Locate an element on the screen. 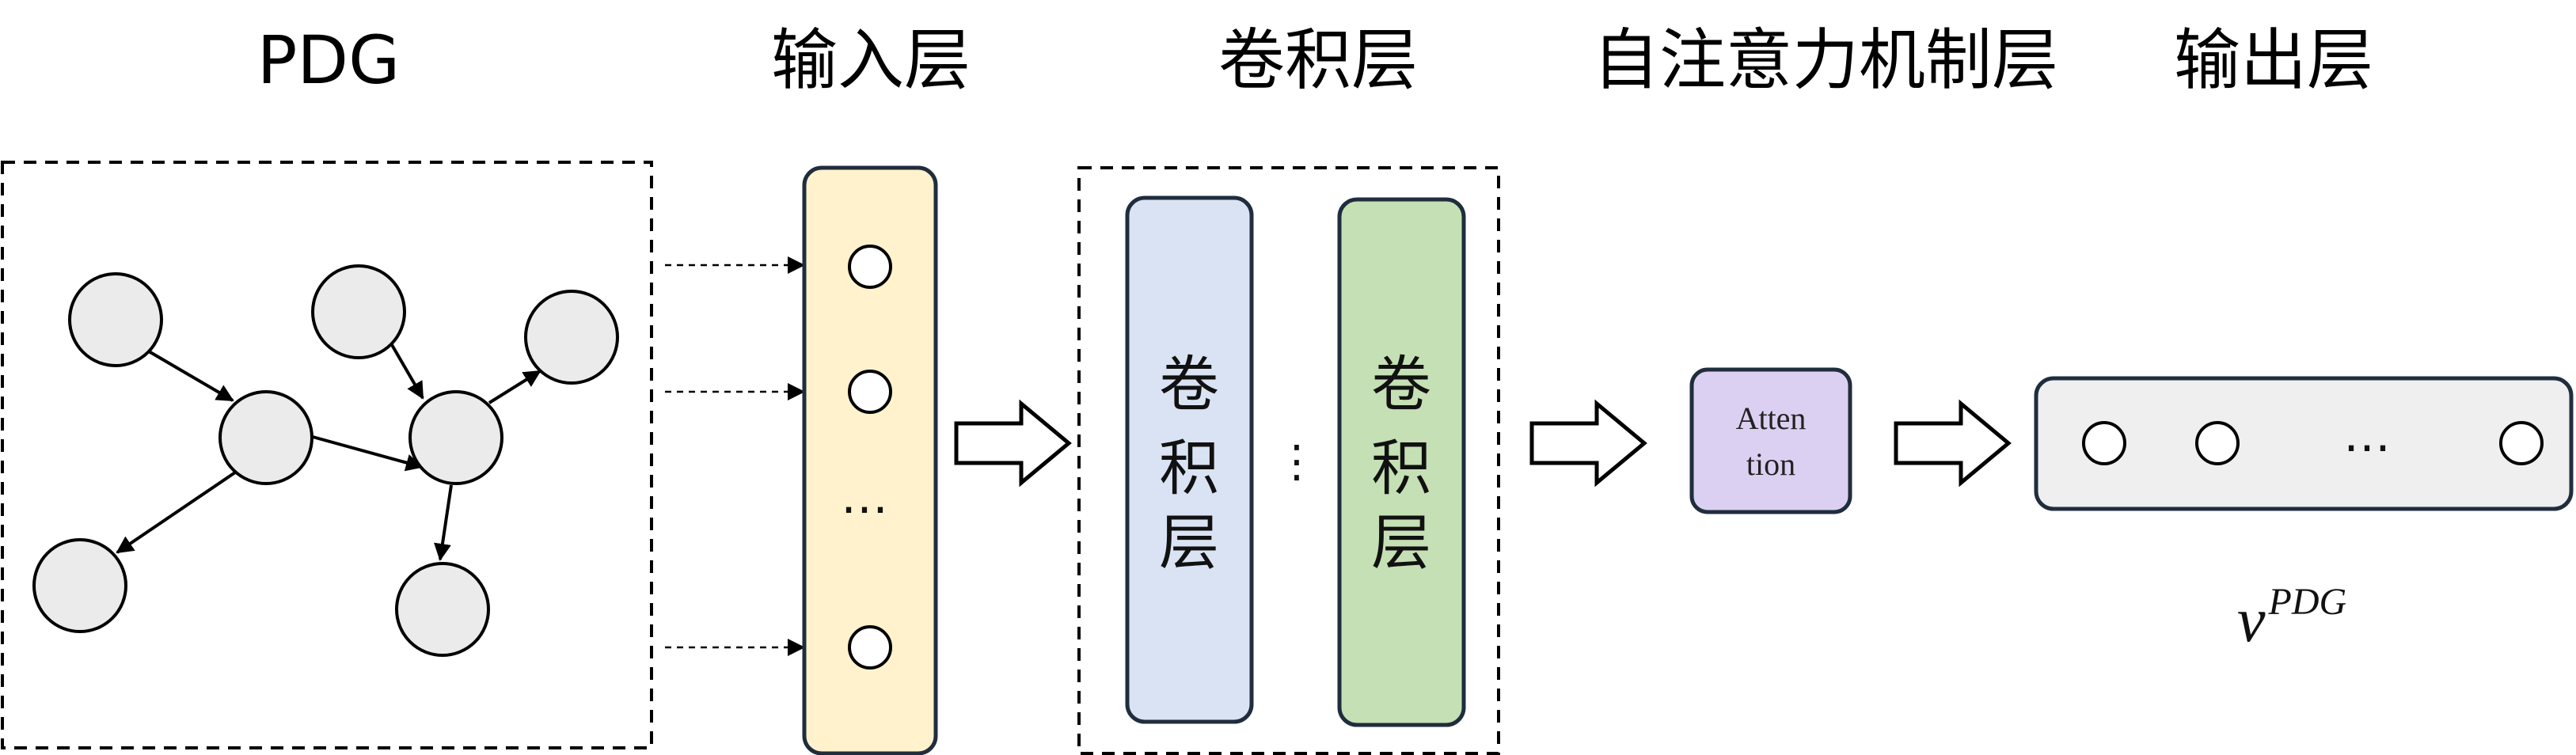  block-arrow-attention-to-output is located at coordinates (1953, 443).